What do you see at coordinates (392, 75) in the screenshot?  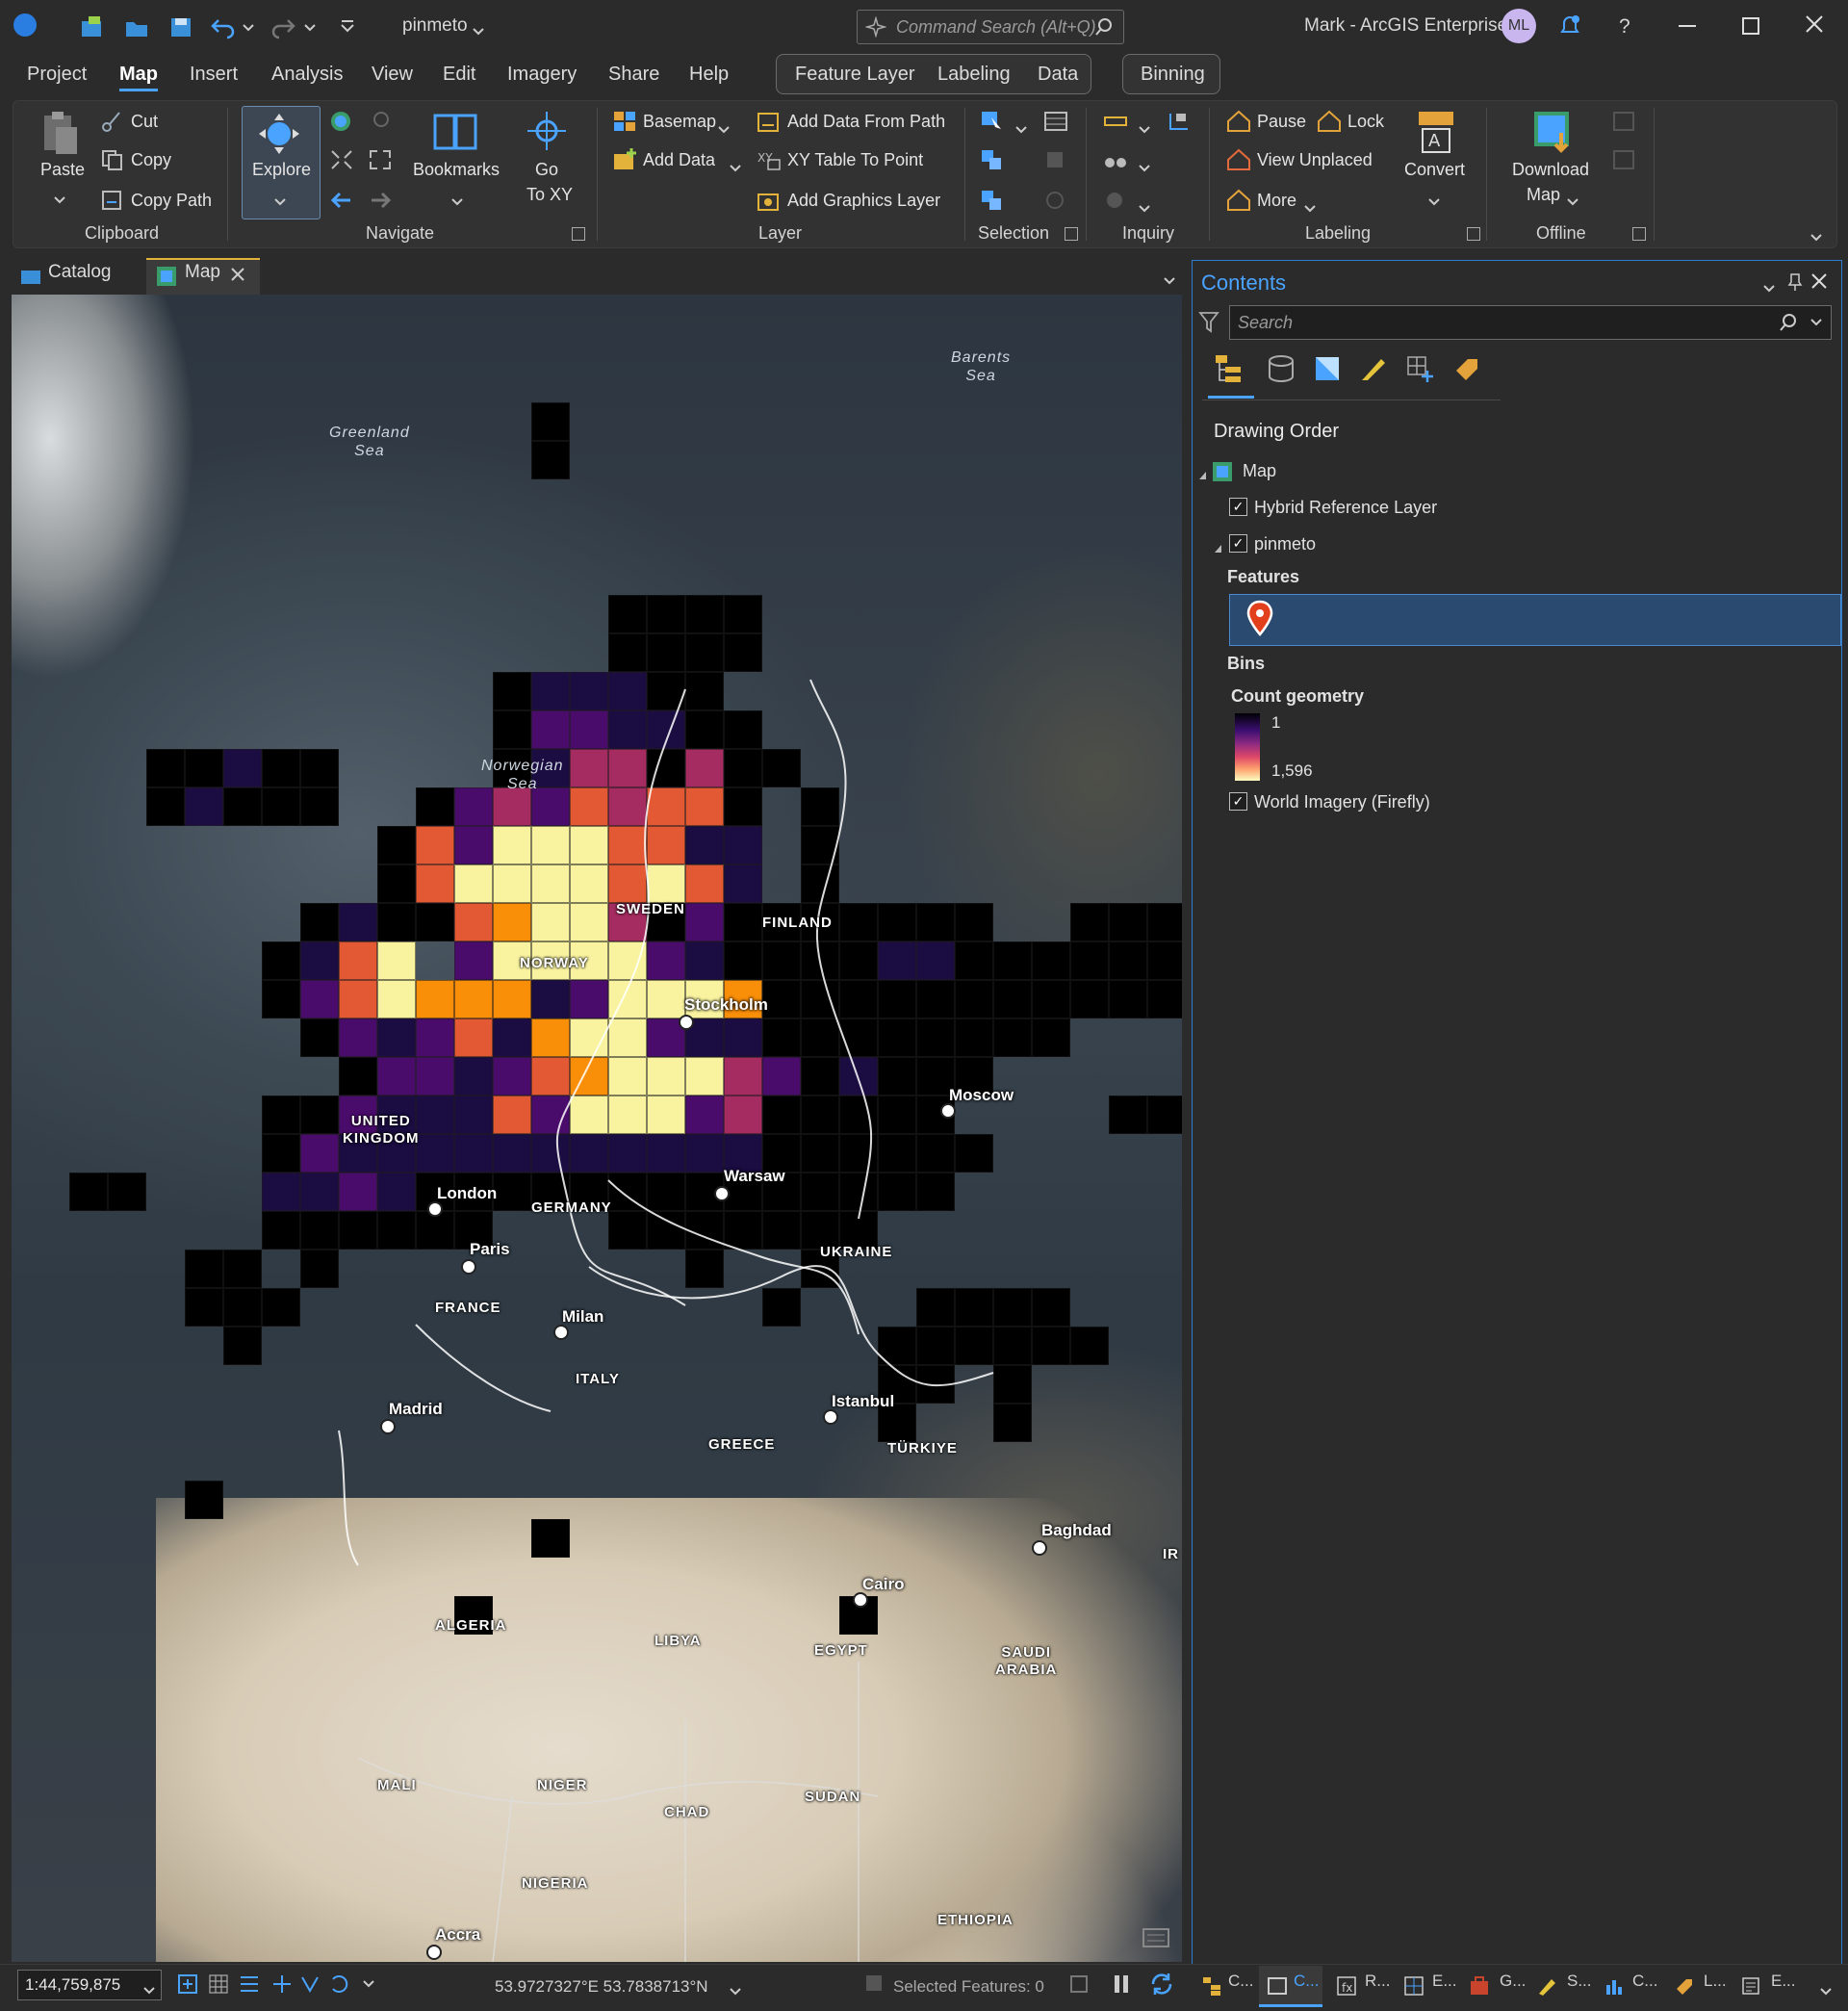 I see `tab-view: View` at bounding box center [392, 75].